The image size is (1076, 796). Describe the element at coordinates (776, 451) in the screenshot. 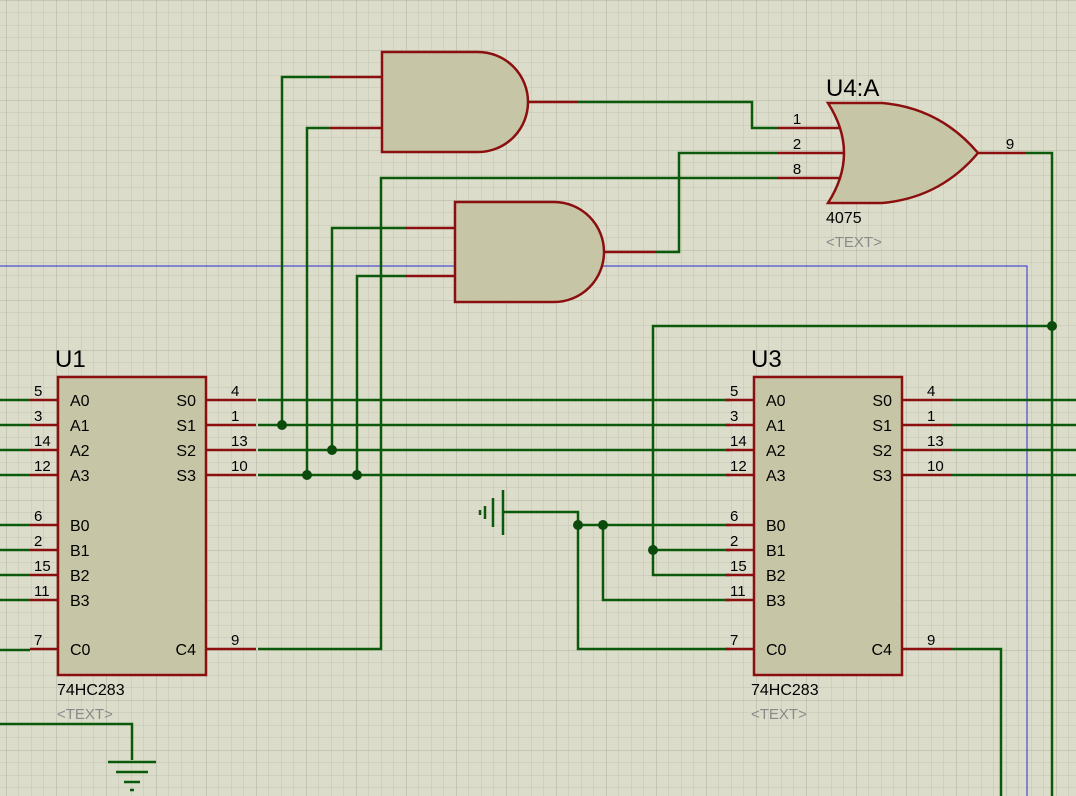

I see `u3-pin-name: A2` at that location.